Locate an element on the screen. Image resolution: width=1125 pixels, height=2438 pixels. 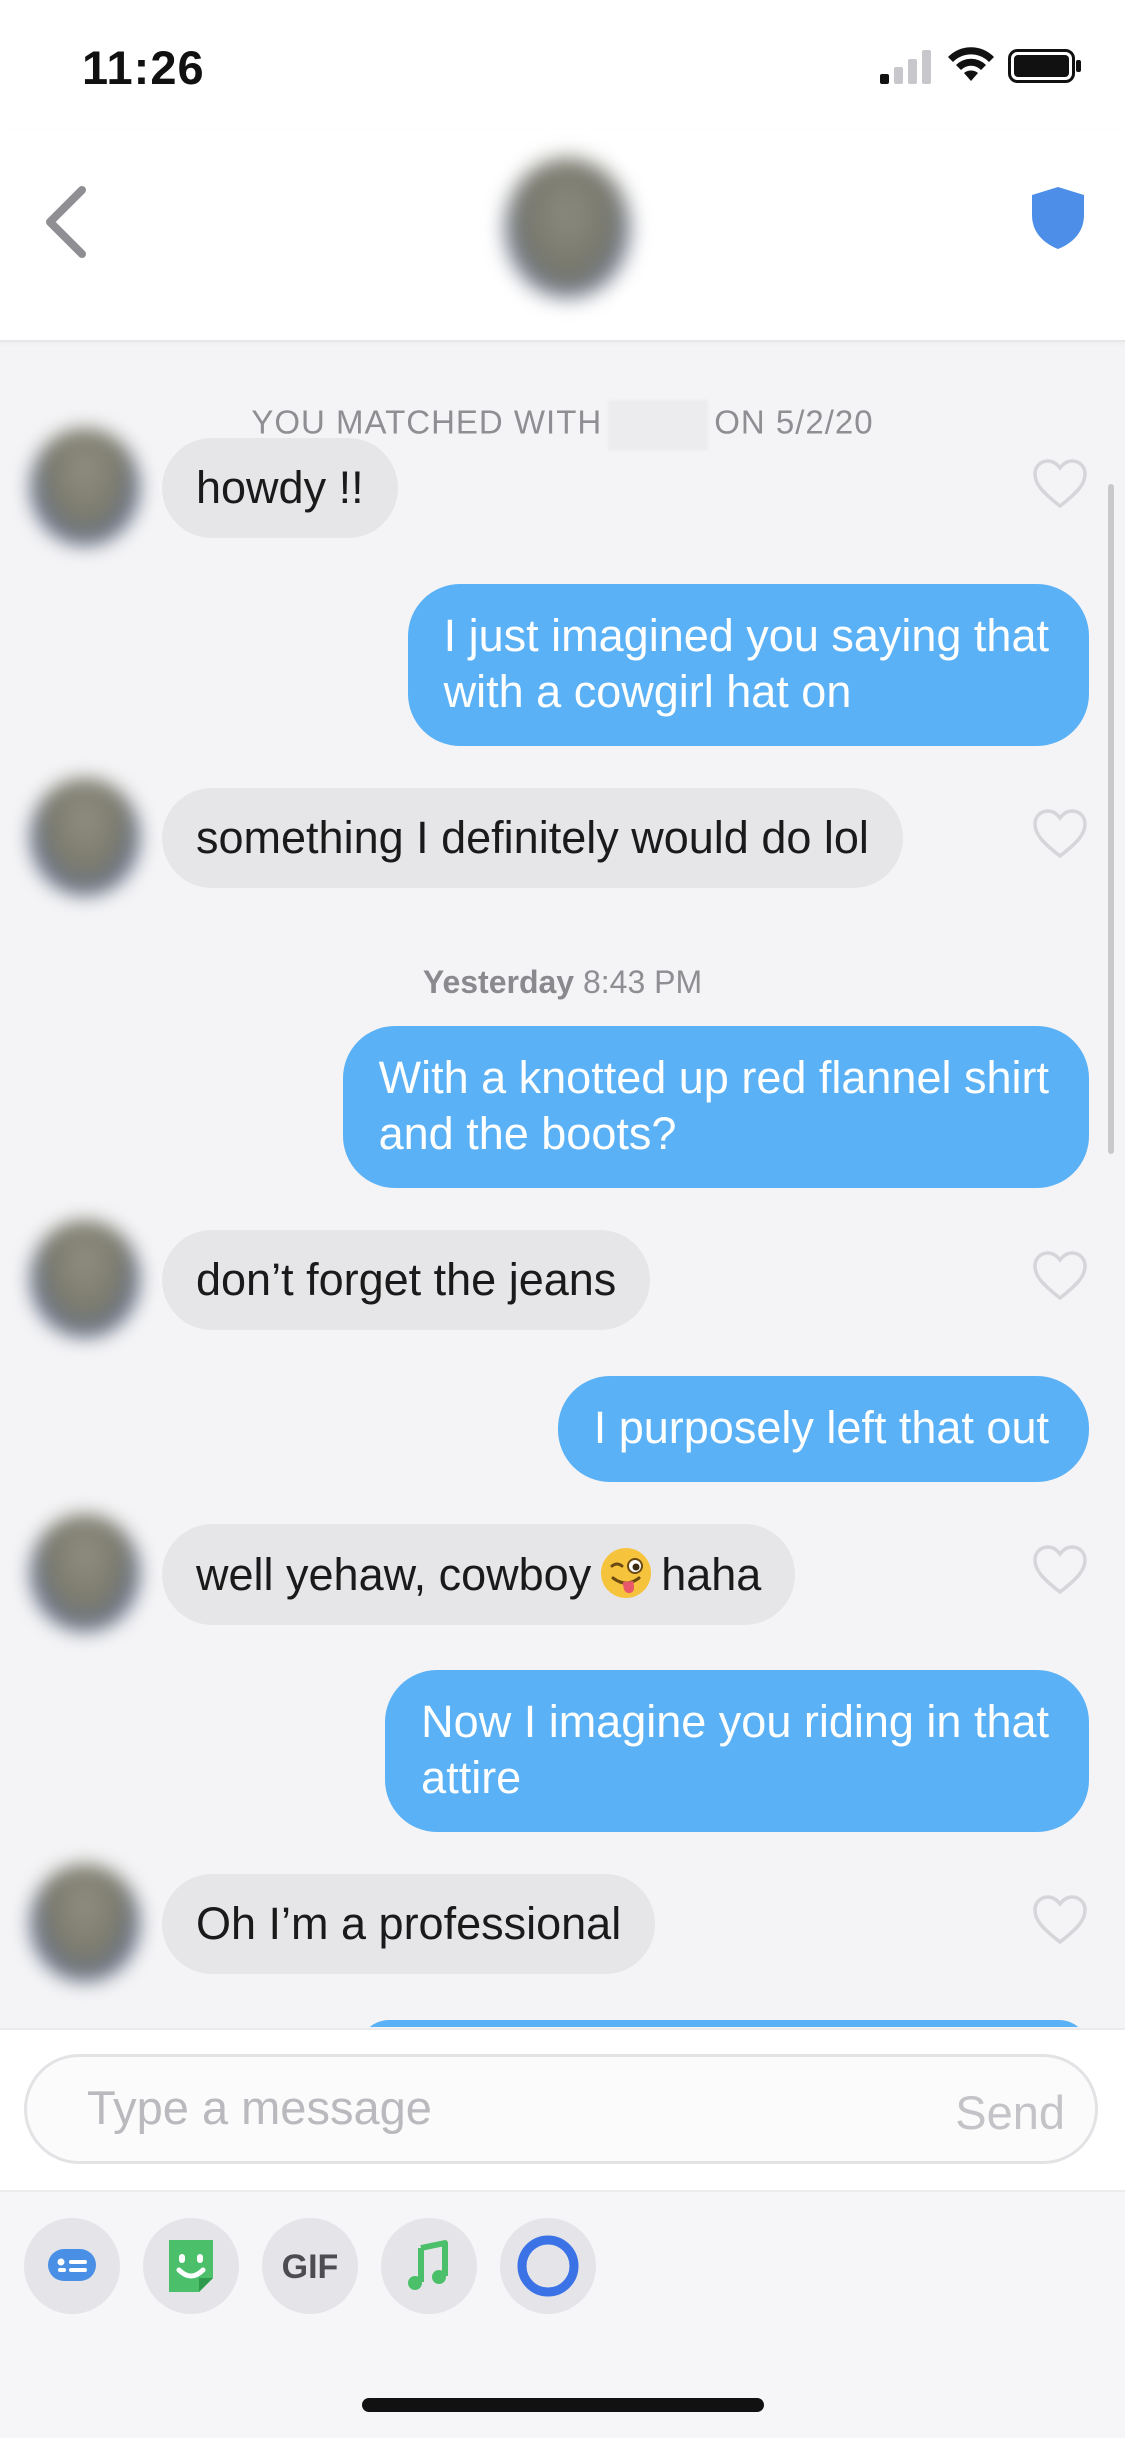
status-time: 11:26 is located at coordinates (143, 67).